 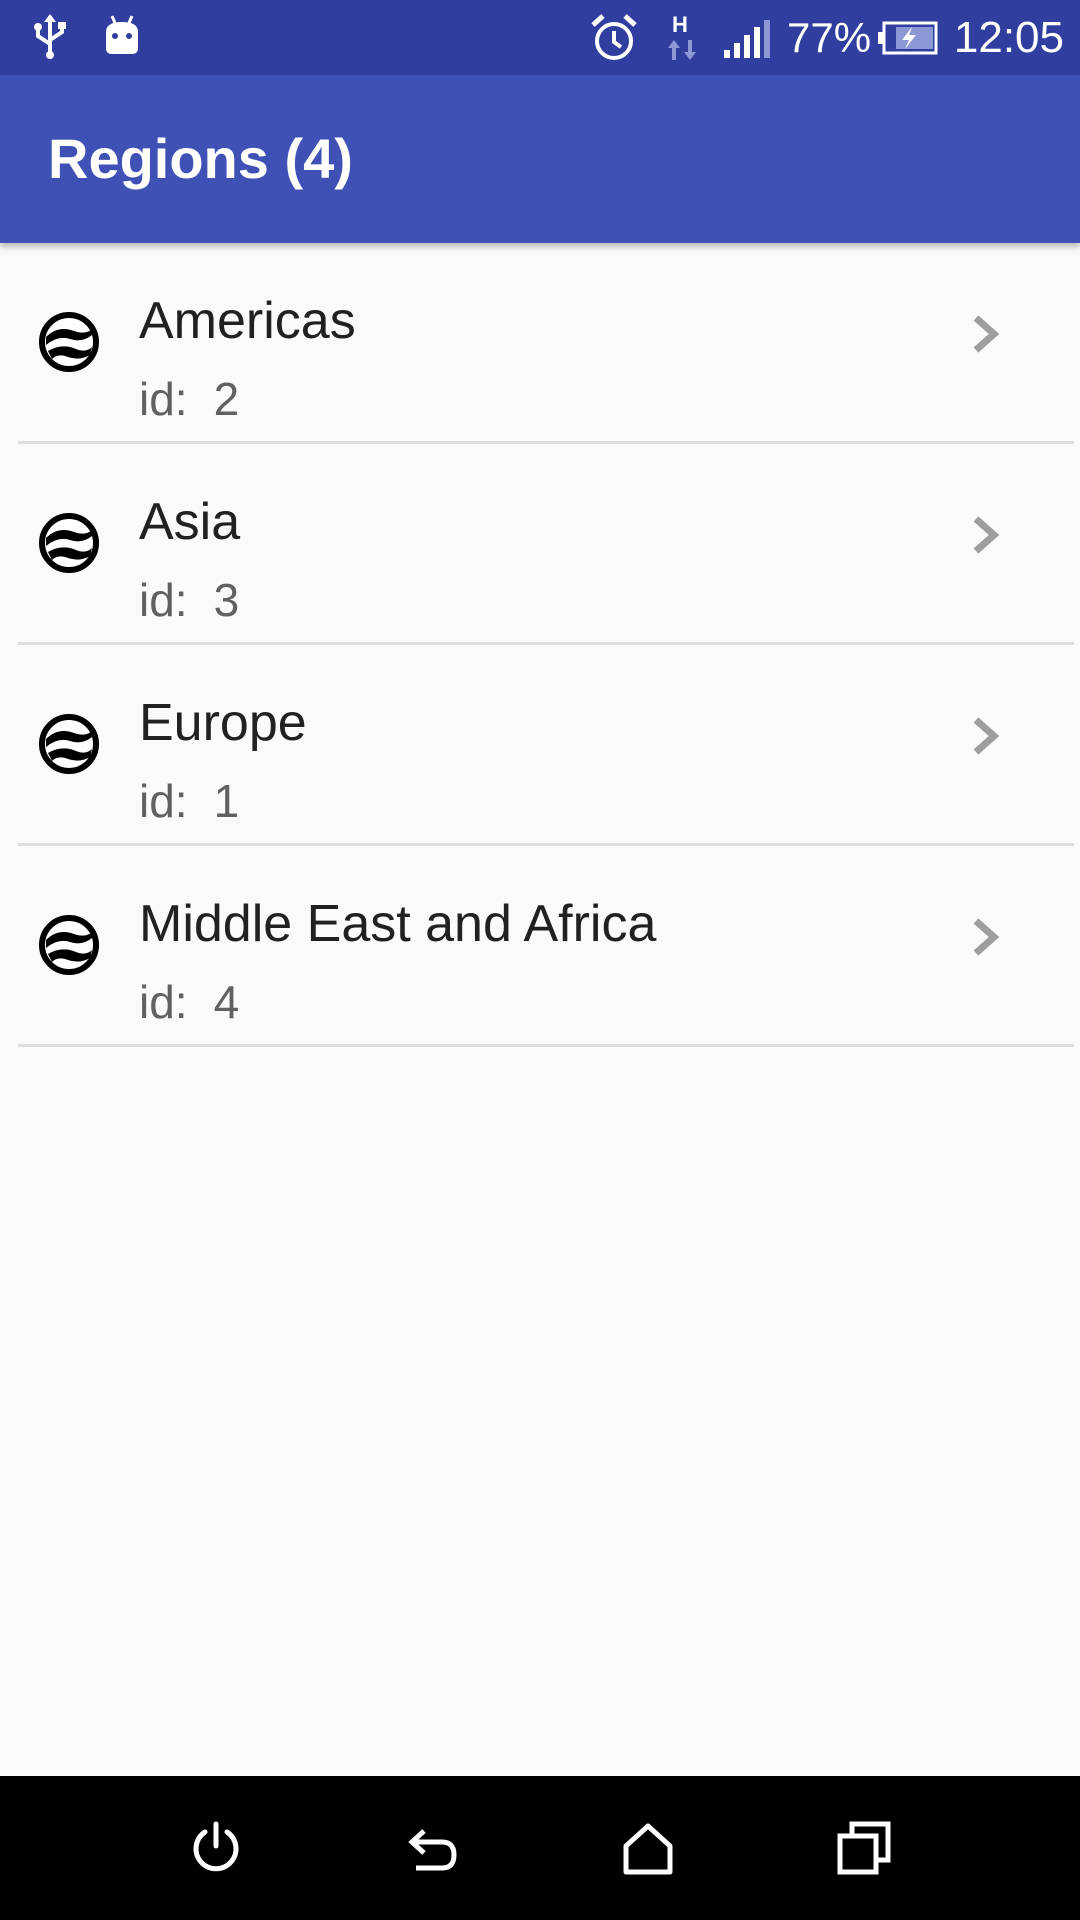 What do you see at coordinates (614, 37) in the screenshot?
I see `alarm-icon` at bounding box center [614, 37].